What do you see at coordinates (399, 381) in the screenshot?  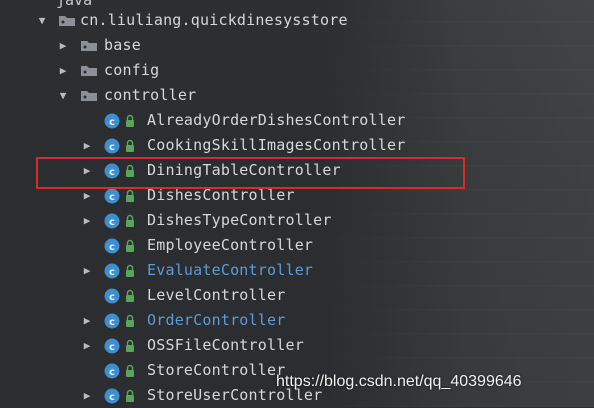 I see `watermark: https://blog.csdn.net/qq_40399646` at bounding box center [399, 381].